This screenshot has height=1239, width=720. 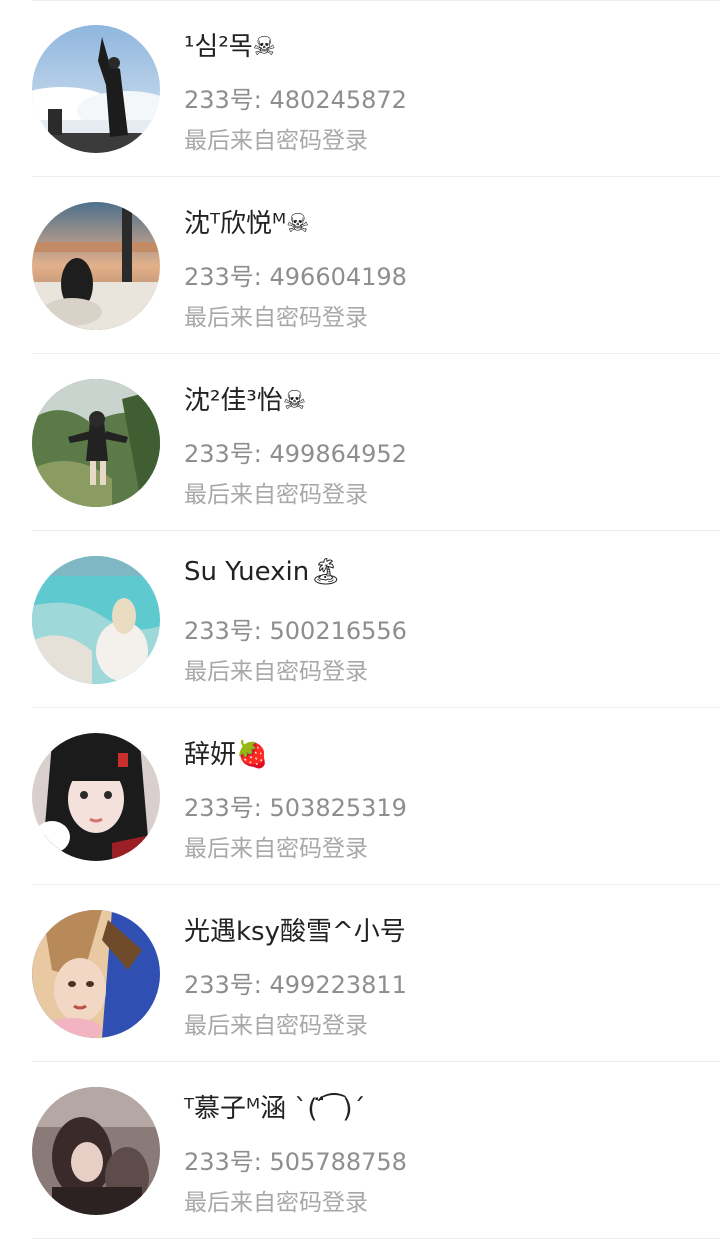 What do you see at coordinates (275, 1109) in the screenshot?
I see `account-name: ᵀ慕子ᴹ涵 ˋ( ̈́ ͡ )ˊ` at bounding box center [275, 1109].